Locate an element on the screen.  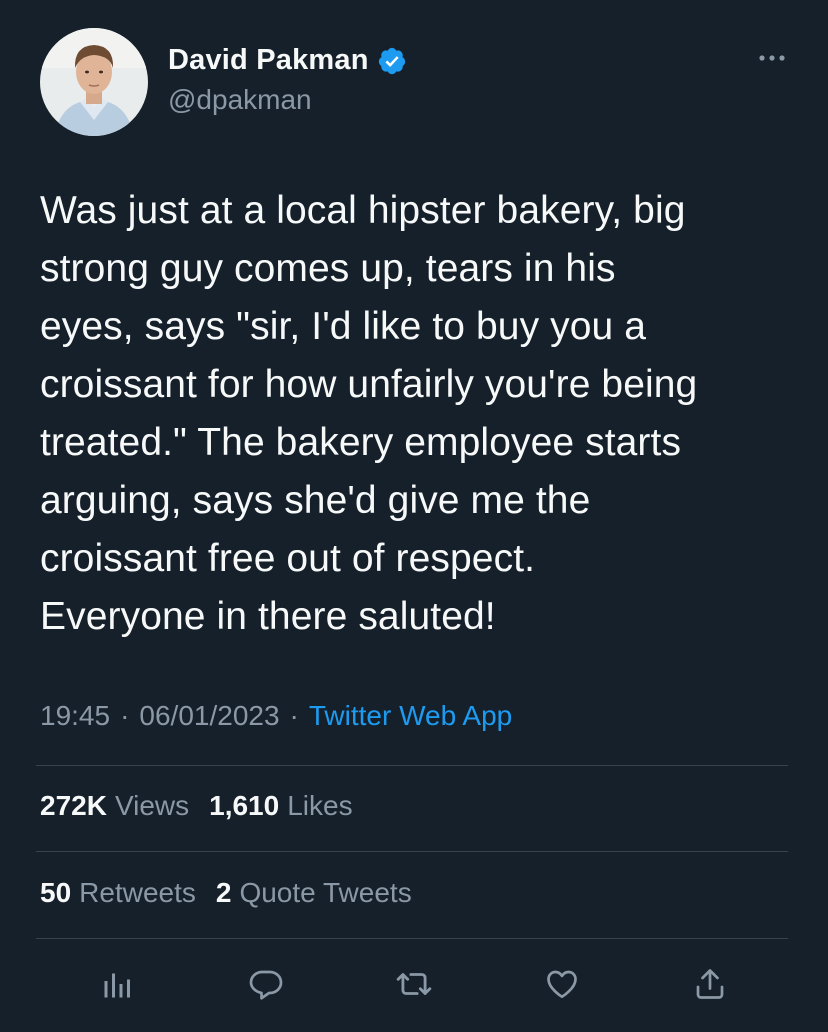
retweet-icon is located at coordinates (414, 984).